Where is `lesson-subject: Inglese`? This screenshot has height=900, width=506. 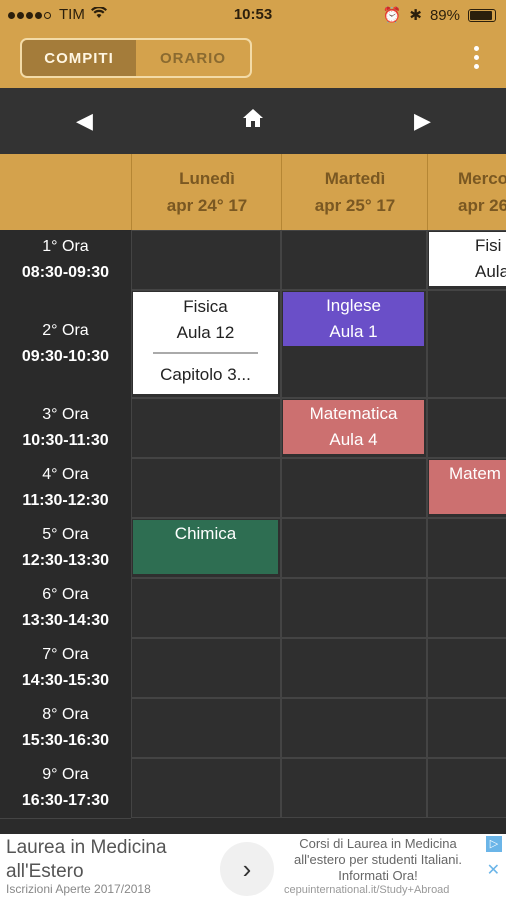 lesson-subject: Inglese is located at coordinates (353, 305).